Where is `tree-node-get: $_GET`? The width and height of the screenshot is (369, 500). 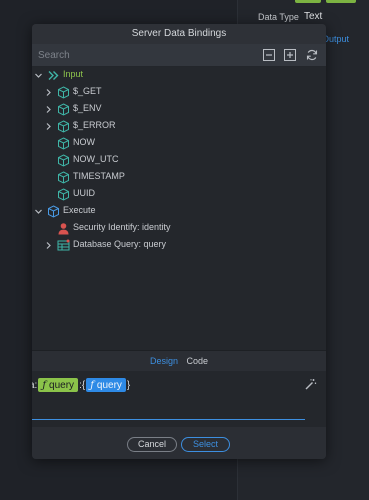
tree-node-get: $_GET is located at coordinates (179, 92).